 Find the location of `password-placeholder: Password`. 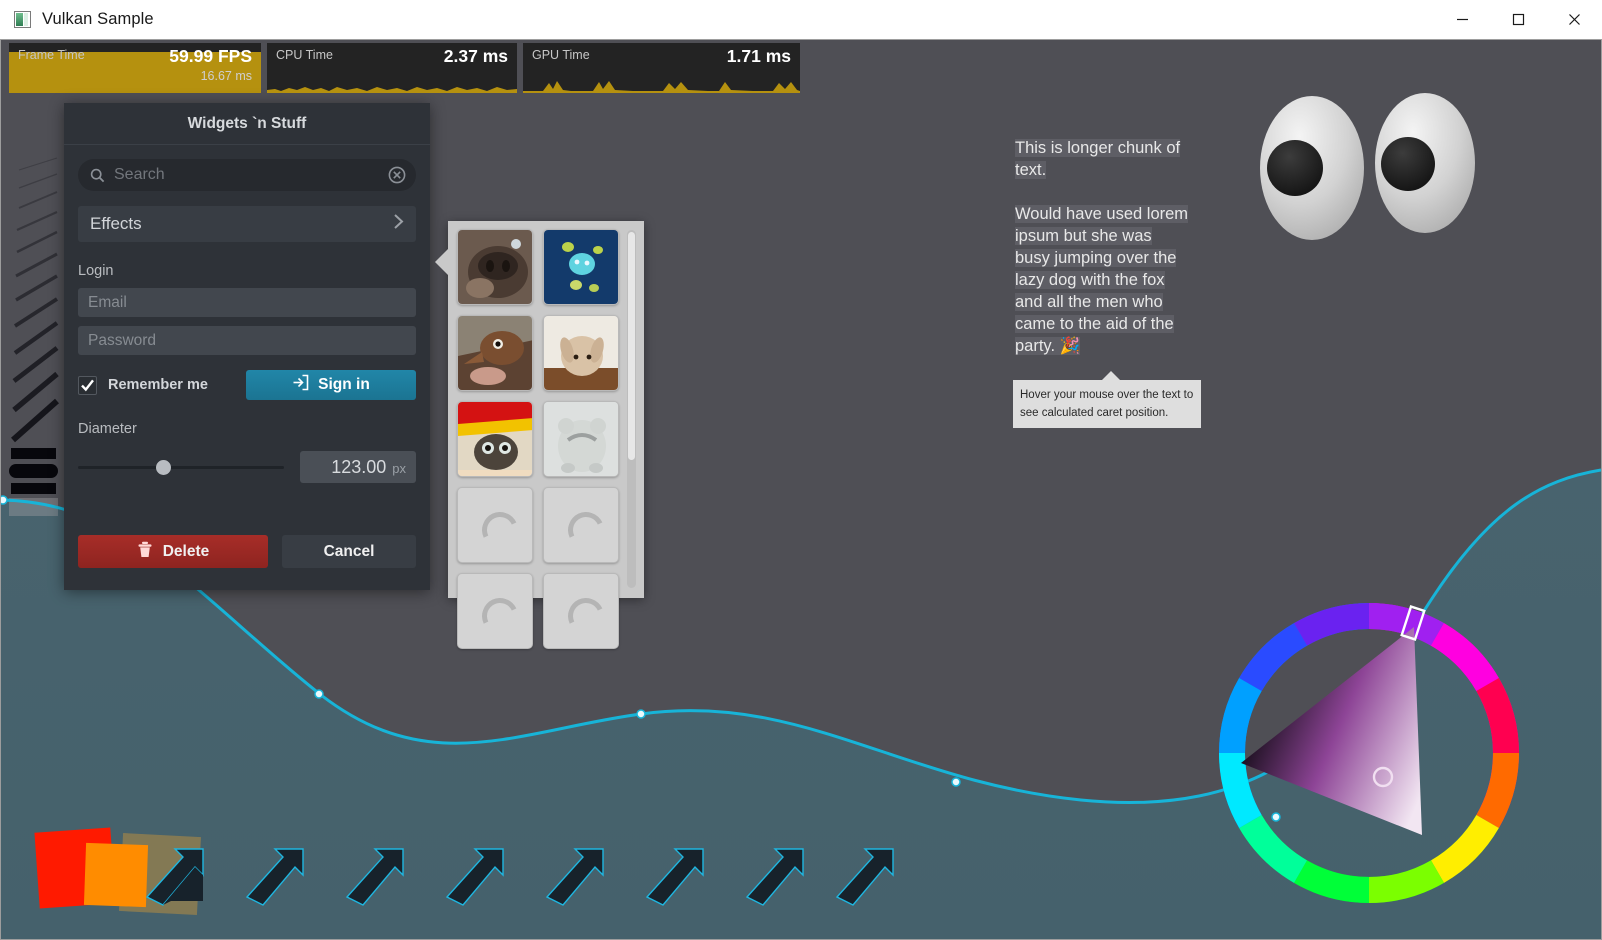

password-placeholder: Password is located at coordinates (122, 340).